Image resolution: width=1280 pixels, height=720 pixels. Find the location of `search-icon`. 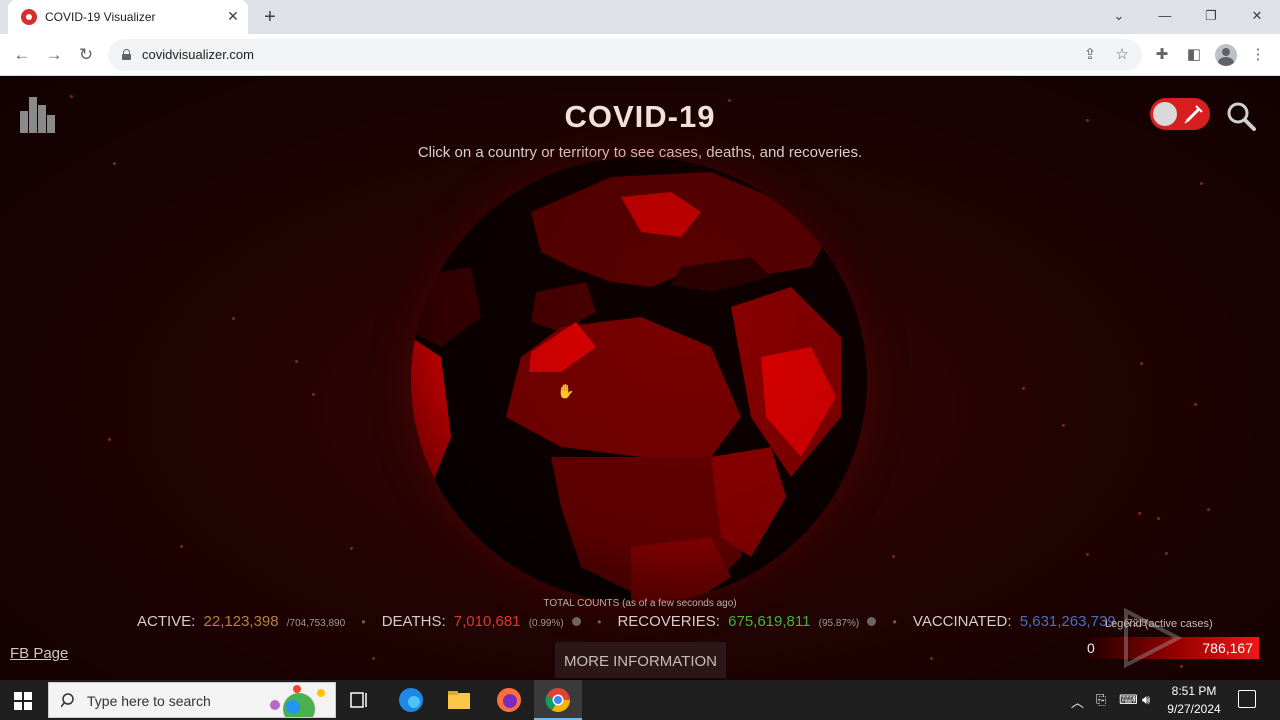

search-icon is located at coordinates (1241, 116).